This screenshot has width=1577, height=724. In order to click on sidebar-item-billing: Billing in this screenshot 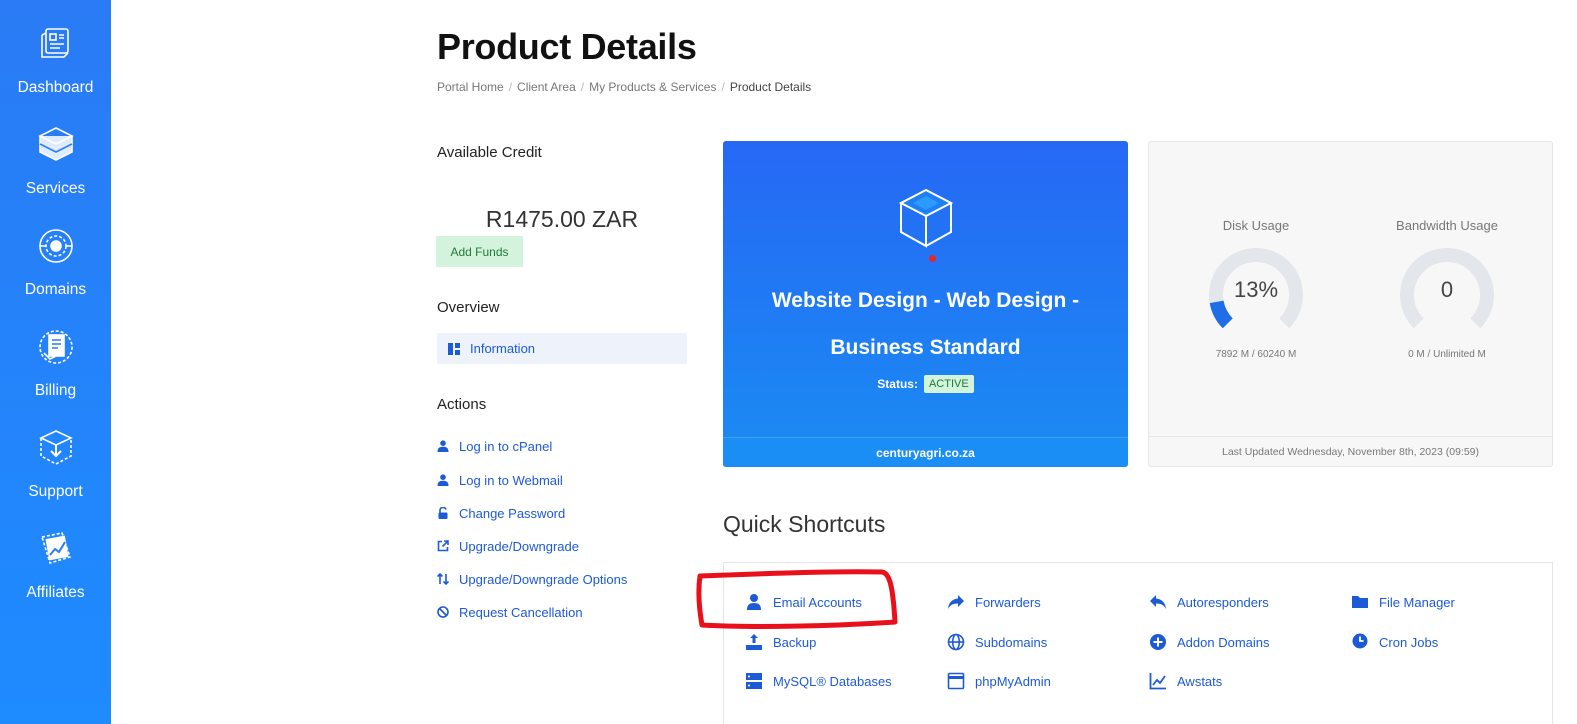, I will do `click(55, 371)`.